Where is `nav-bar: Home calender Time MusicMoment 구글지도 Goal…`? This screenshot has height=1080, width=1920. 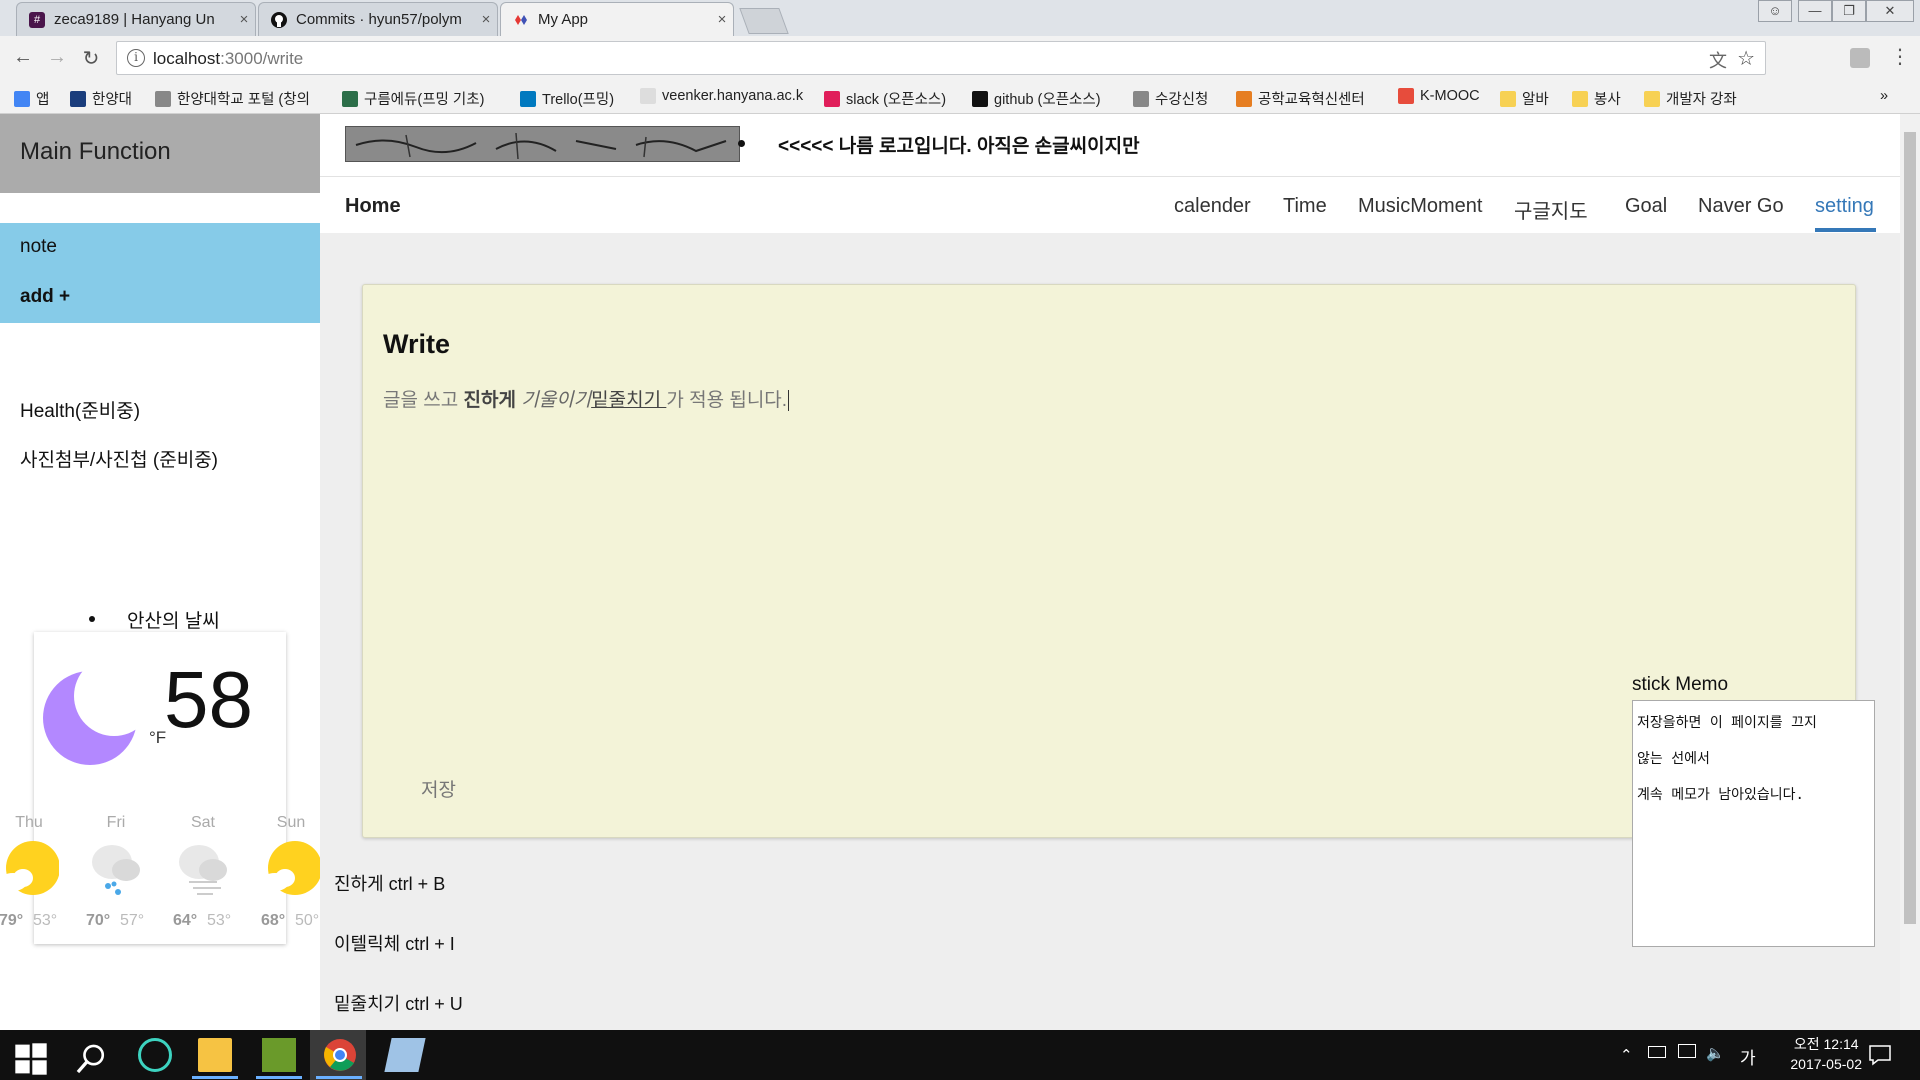 nav-bar: Home calender Time MusicMoment 구글지도 Goal… is located at coordinates (1110, 205).